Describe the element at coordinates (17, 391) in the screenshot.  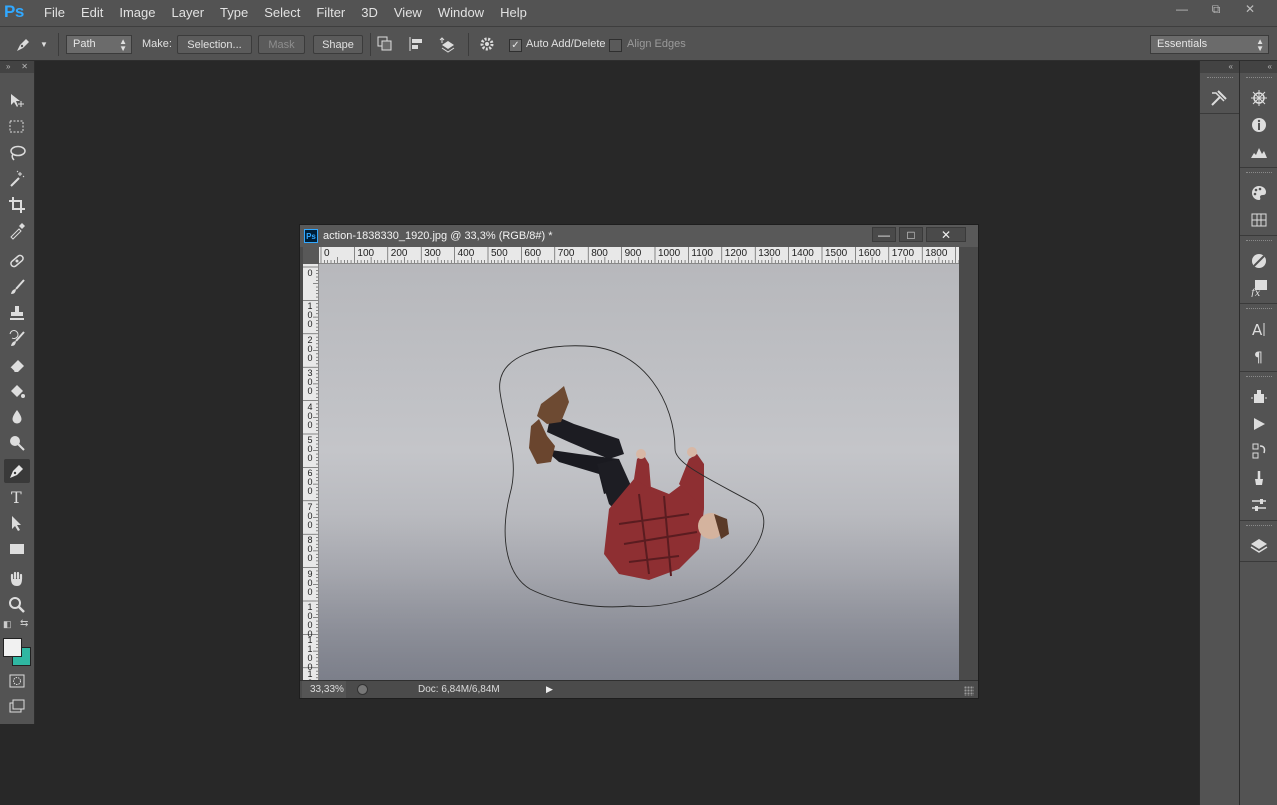
I see `paint-bucket-tool` at that location.